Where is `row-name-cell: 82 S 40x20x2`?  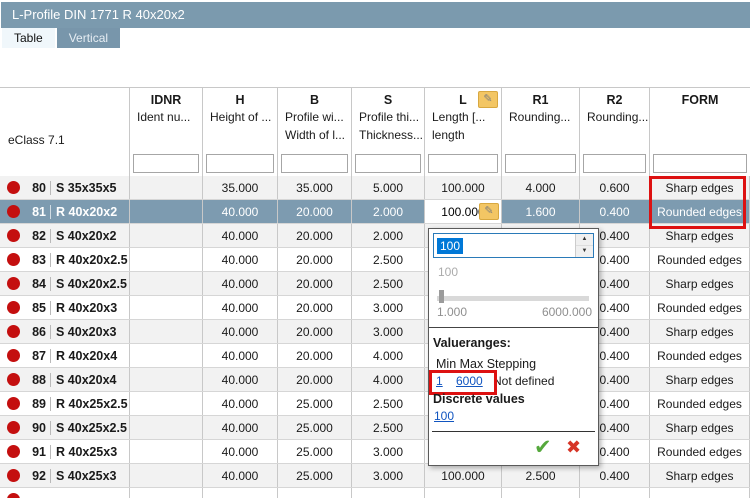 row-name-cell: 82 S 40x20x2 is located at coordinates (65, 235).